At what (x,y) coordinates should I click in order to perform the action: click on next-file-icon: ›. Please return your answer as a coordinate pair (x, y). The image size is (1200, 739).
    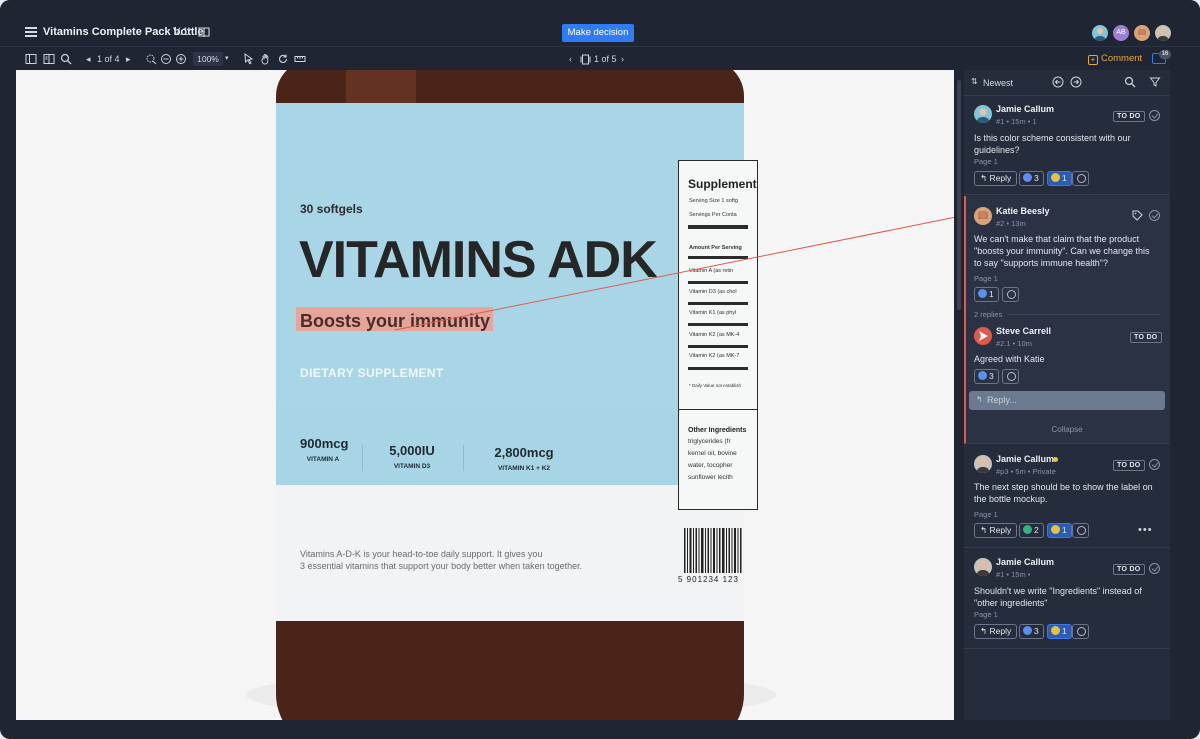
    Looking at the image, I should click on (622, 59).